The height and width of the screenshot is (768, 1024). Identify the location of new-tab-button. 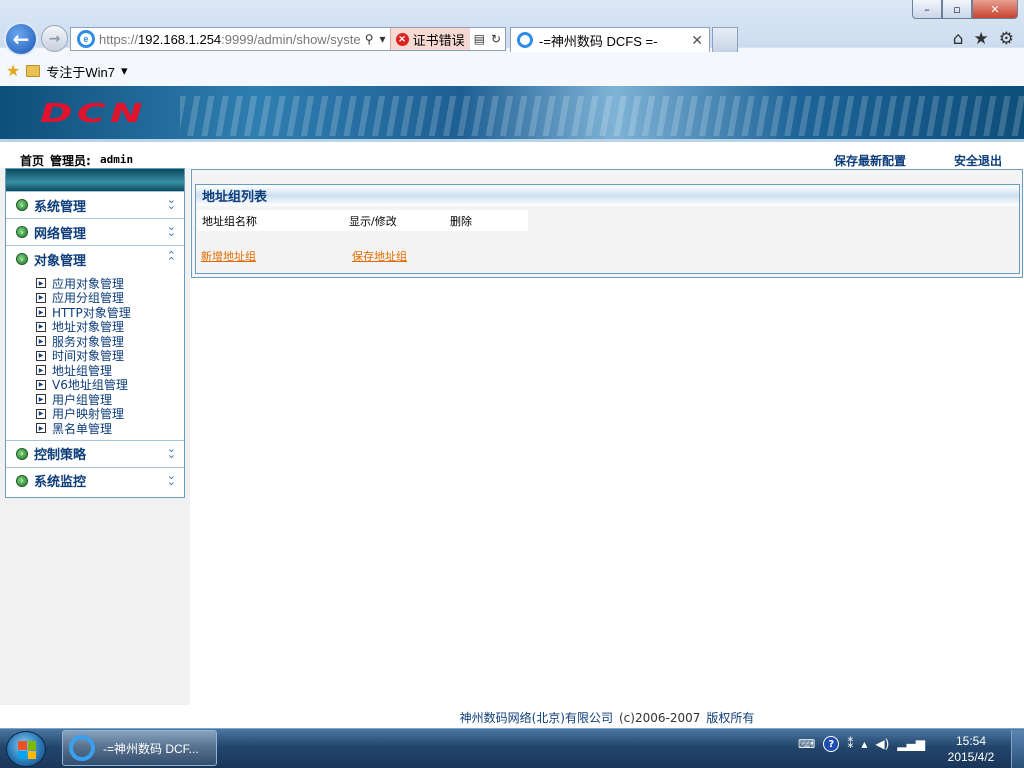
(725, 39).